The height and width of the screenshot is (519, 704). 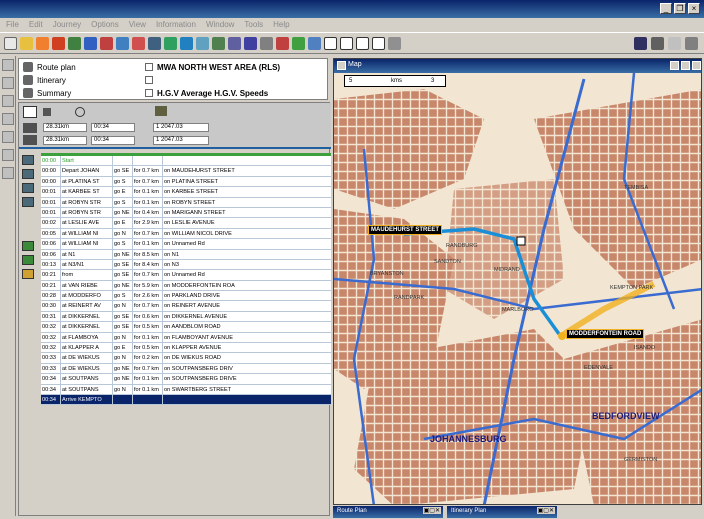 What do you see at coordinates (521, 241) in the screenshot?
I see `poi-marker` at bounding box center [521, 241].